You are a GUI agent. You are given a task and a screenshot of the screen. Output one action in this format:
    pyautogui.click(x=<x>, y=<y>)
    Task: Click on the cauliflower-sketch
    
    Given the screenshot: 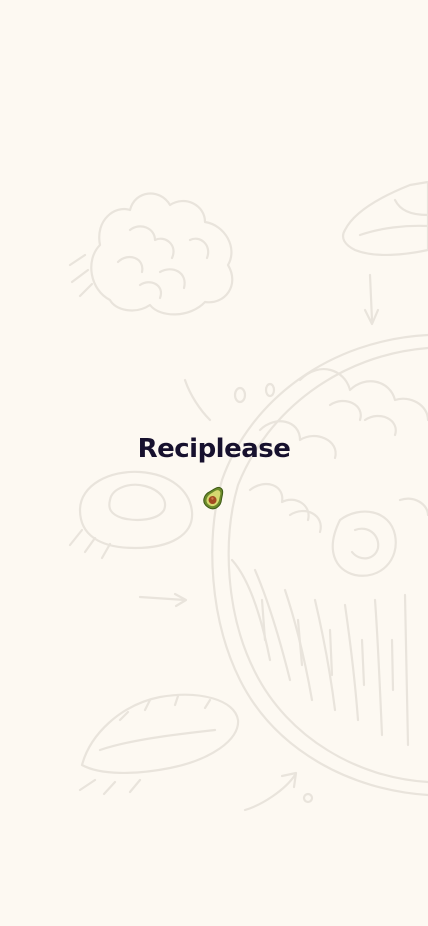 What is the action you would take?
    pyautogui.click(x=151, y=254)
    